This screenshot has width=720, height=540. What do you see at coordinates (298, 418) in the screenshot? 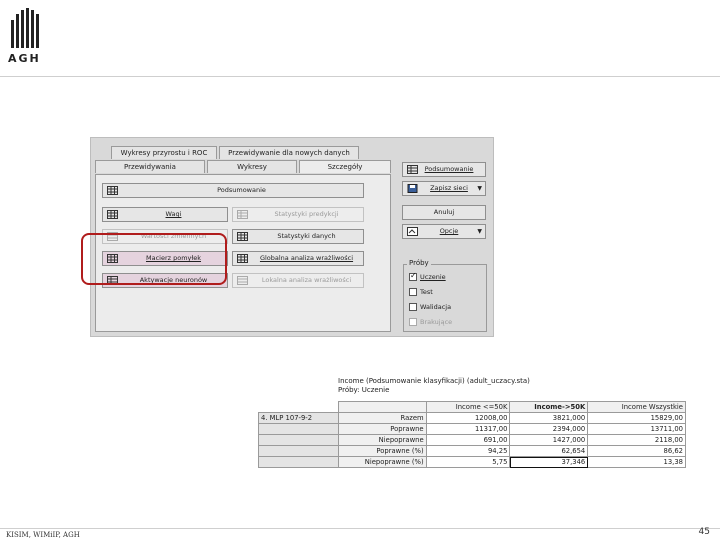
I see `model-label: 4. MLP 107-9-2` at bounding box center [298, 418].